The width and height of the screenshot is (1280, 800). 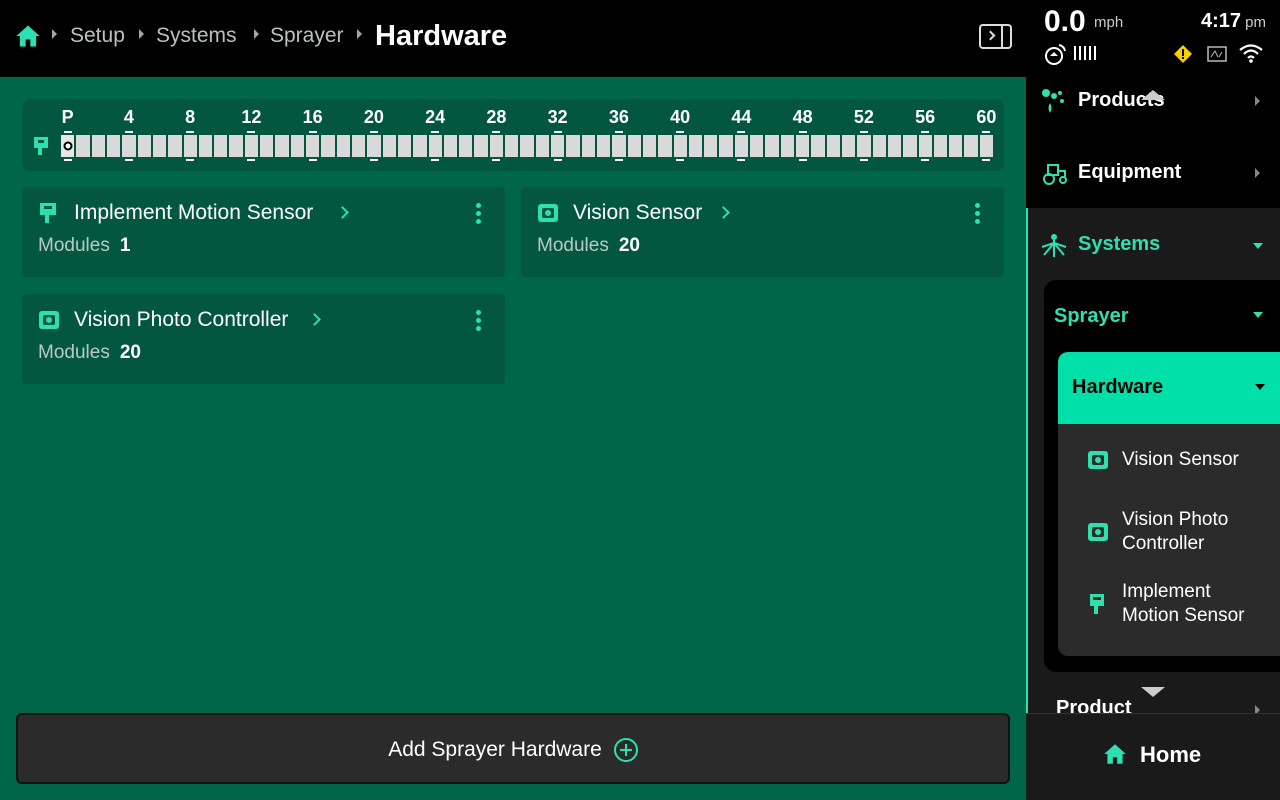 What do you see at coordinates (1169, 460) in the screenshot?
I see `sidebar-subitem-vision-sensor: Vision Sensor` at bounding box center [1169, 460].